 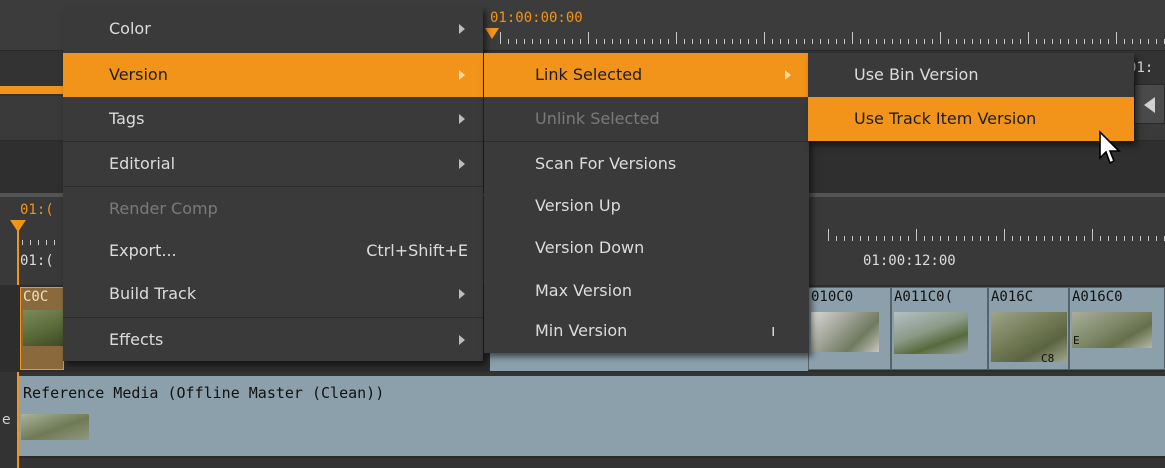 I want to click on sequence-timecode-top: 01:(, so click(x=37, y=210).